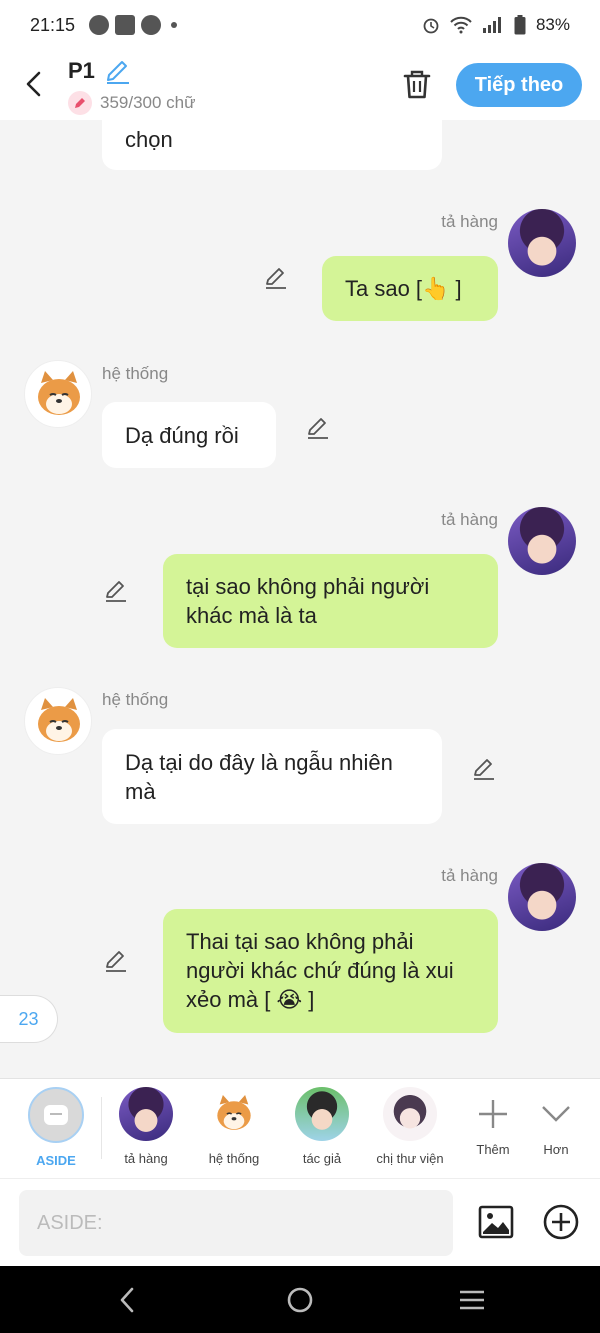 This screenshot has width=600, height=1333. I want to click on next-button: Tiếp theo, so click(519, 85).